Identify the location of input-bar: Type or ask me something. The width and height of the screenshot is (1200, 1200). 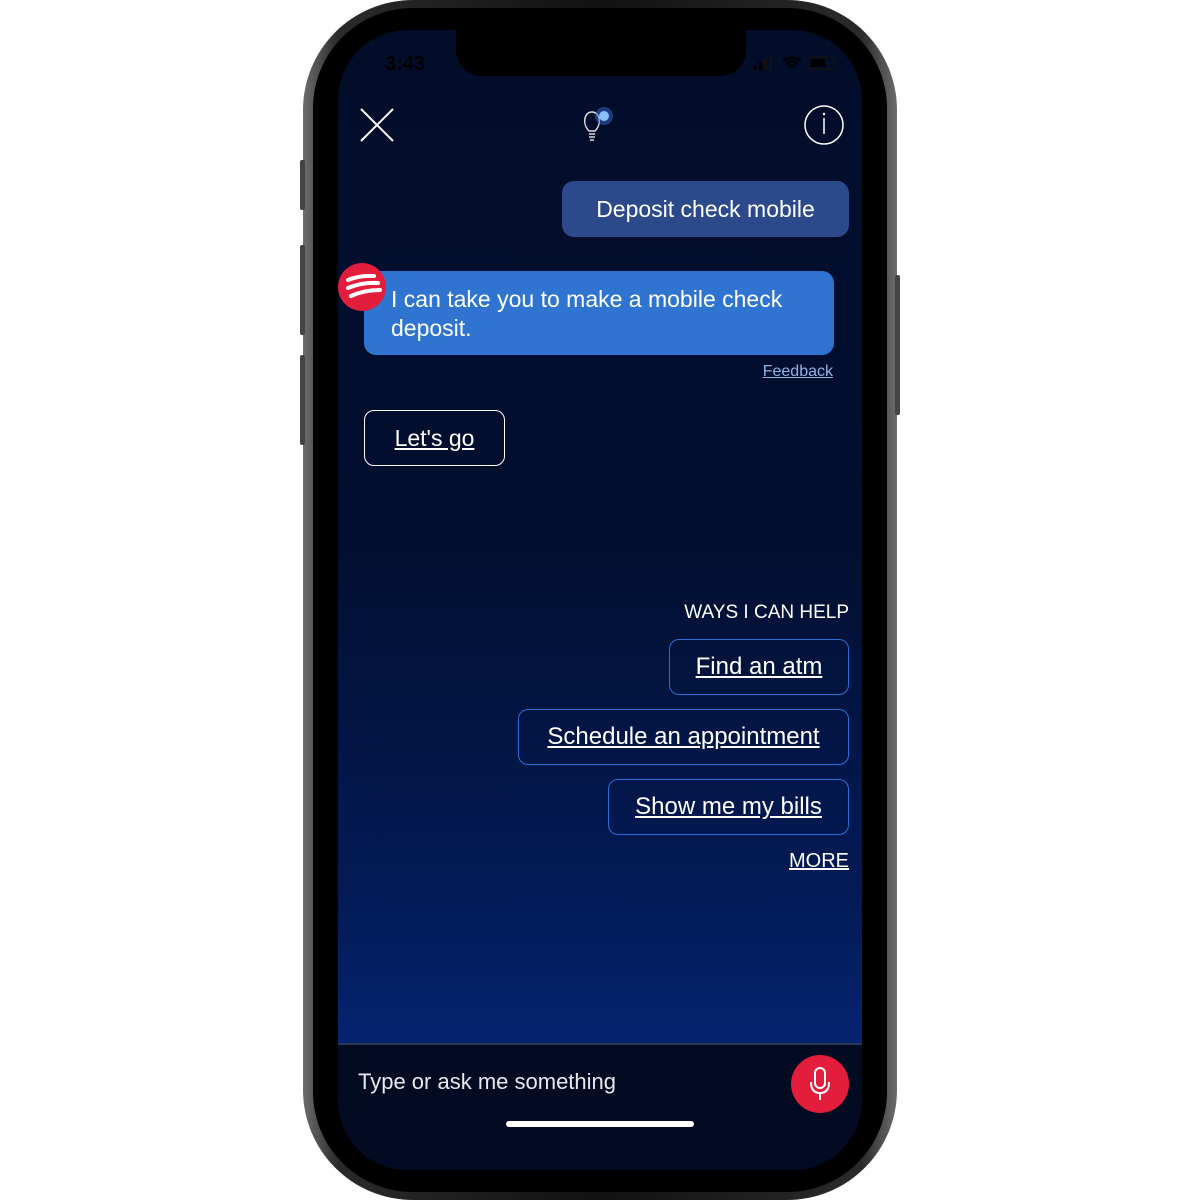
(600, 1106).